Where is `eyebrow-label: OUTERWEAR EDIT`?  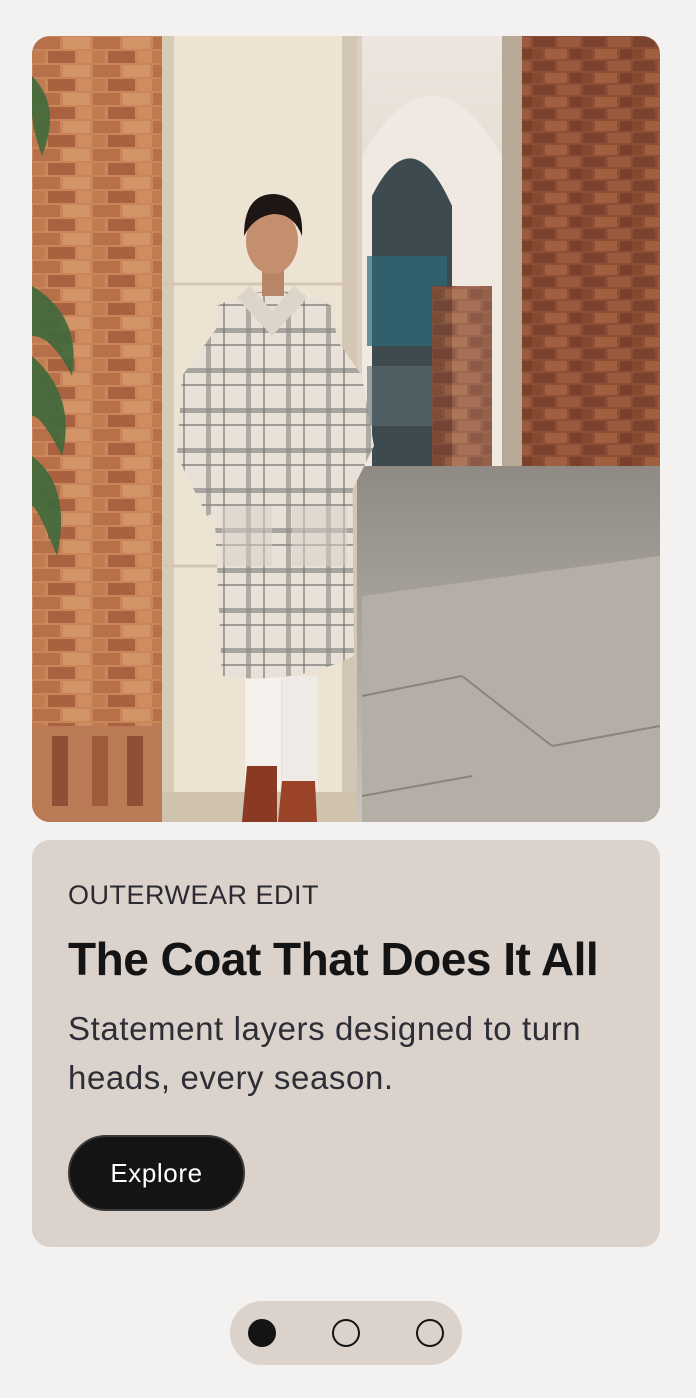 eyebrow-label: OUTERWEAR EDIT is located at coordinates (194, 895).